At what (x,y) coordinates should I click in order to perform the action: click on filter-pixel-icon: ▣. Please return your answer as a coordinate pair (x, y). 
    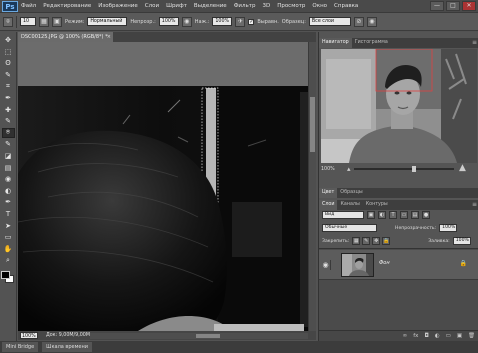
    Looking at the image, I should click on (371, 215).